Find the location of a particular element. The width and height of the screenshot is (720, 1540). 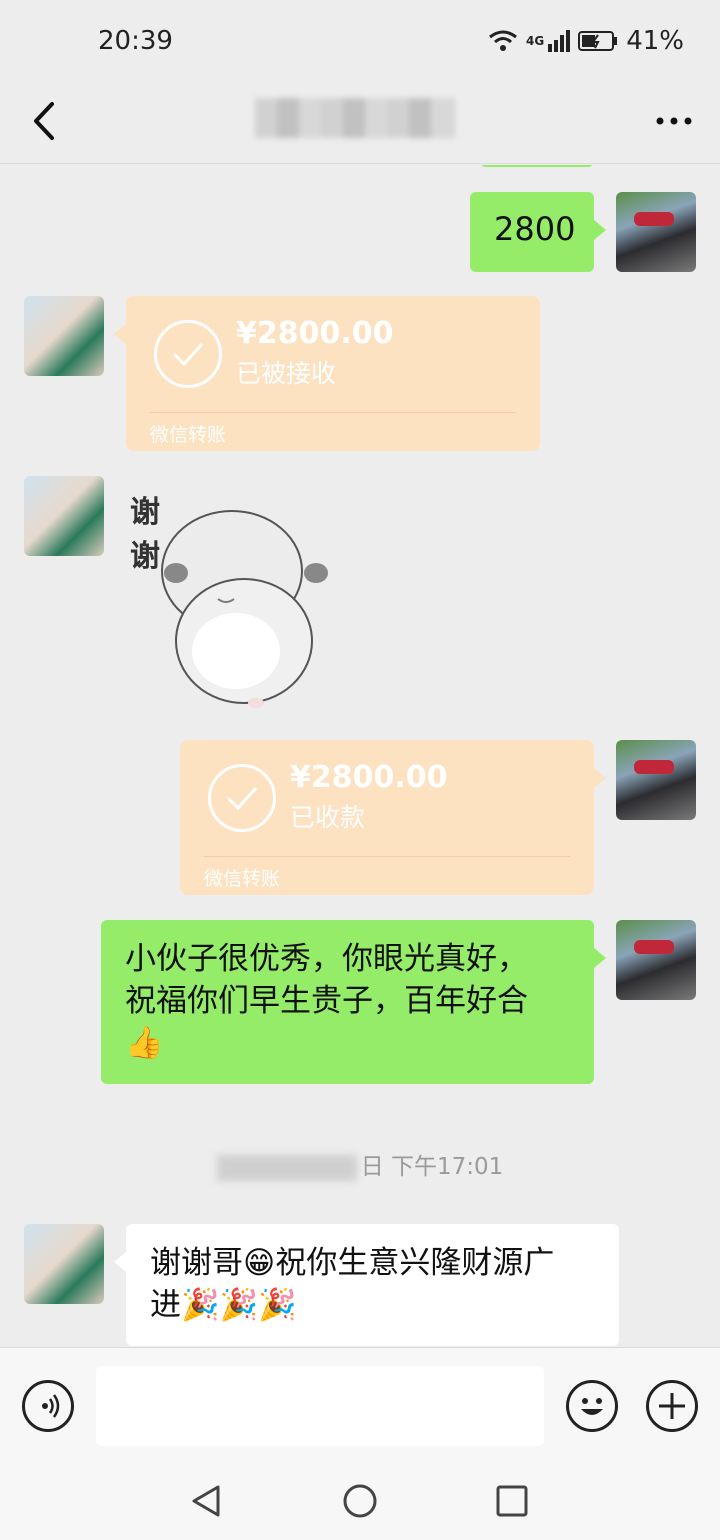

battery-charging-icon is located at coordinates (598, 41).